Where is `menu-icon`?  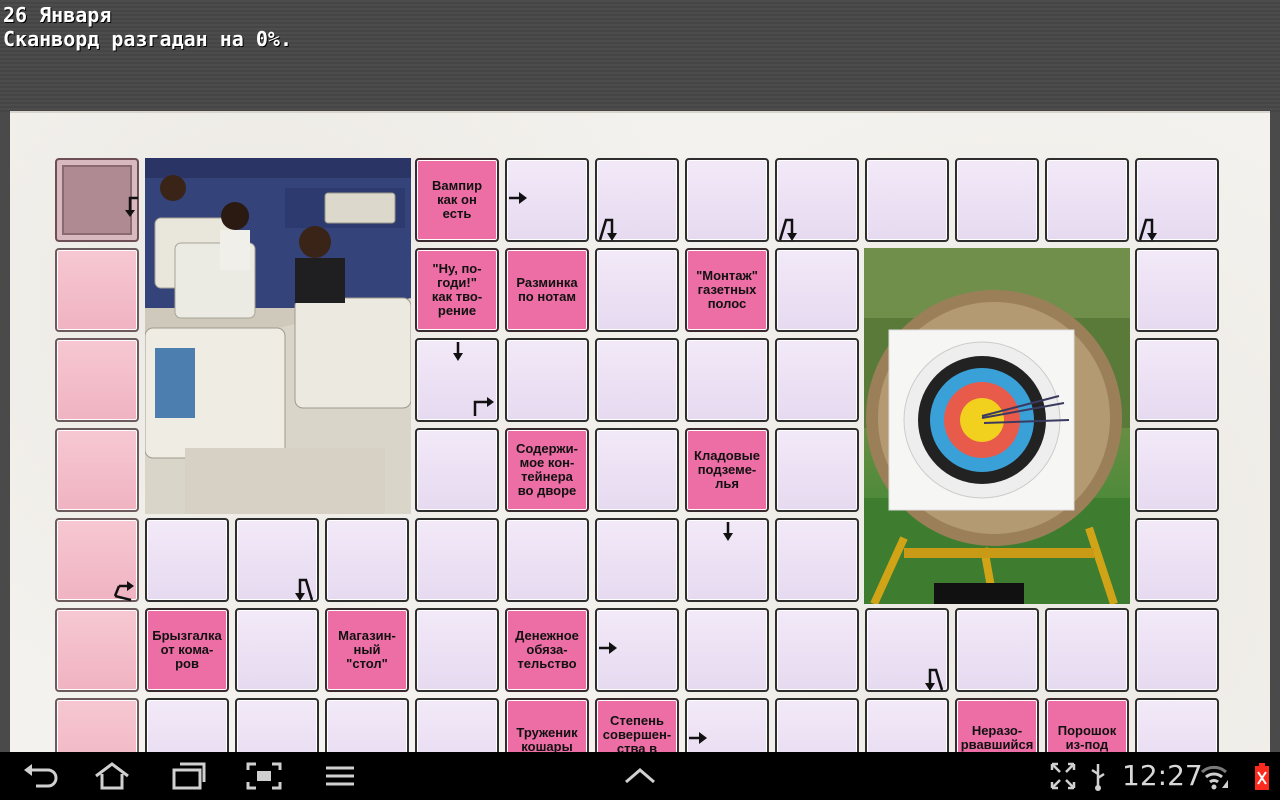 menu-icon is located at coordinates (340, 776).